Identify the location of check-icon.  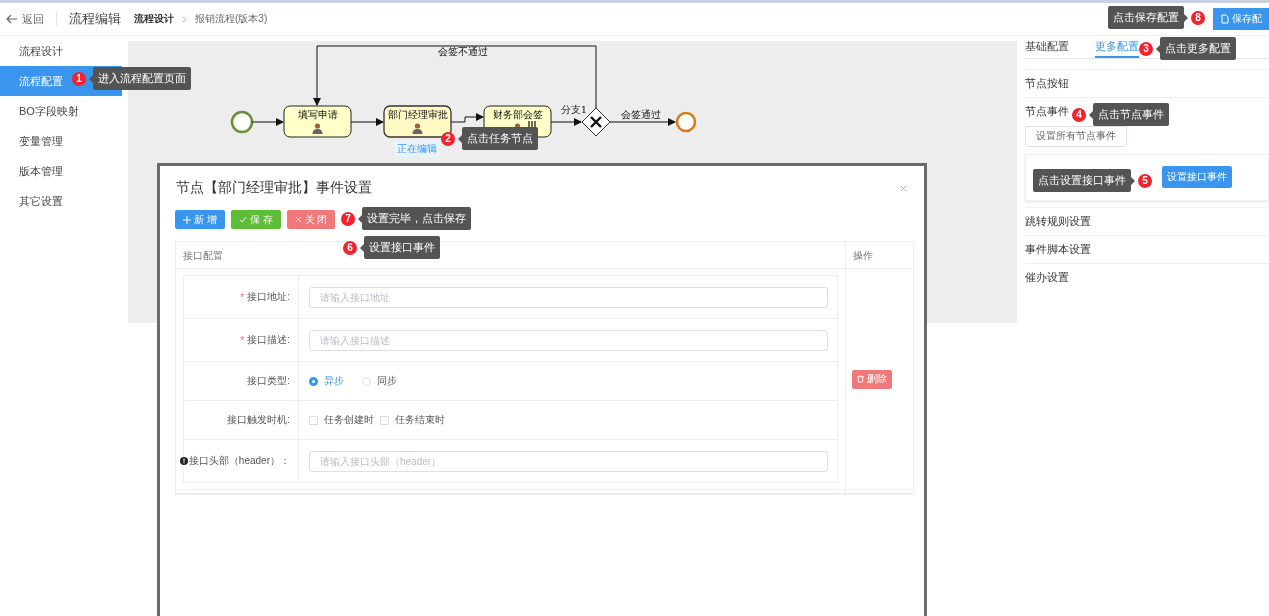
(242, 219).